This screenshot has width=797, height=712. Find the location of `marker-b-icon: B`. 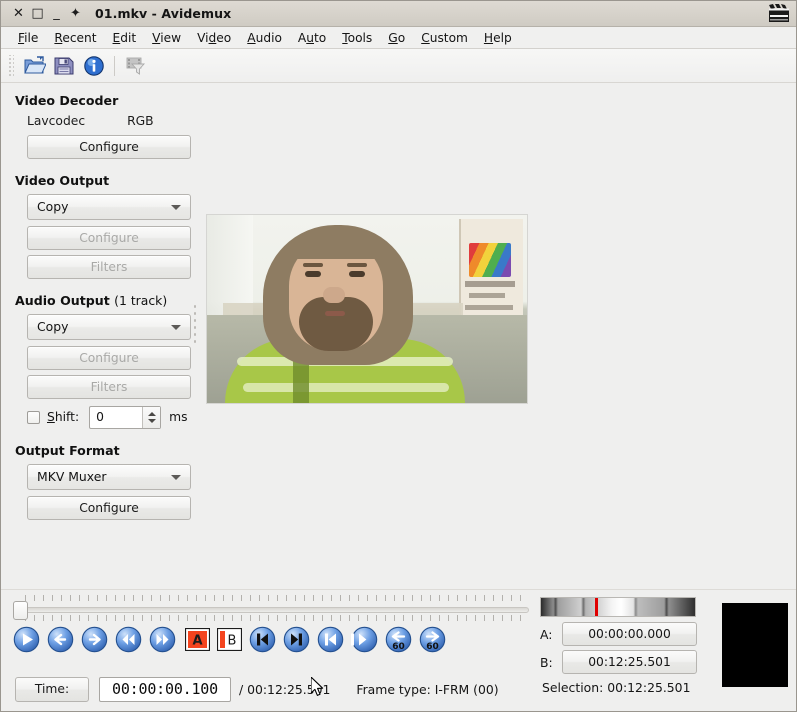

marker-b-icon: B is located at coordinates (229, 639).